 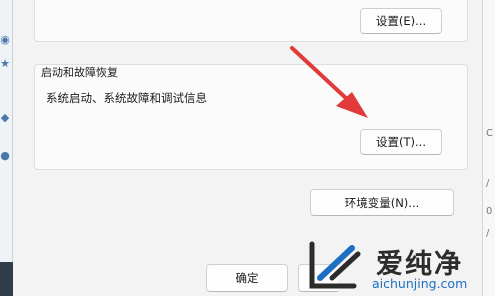 I want to click on taskbar-edge, so click(x=6, y=279).